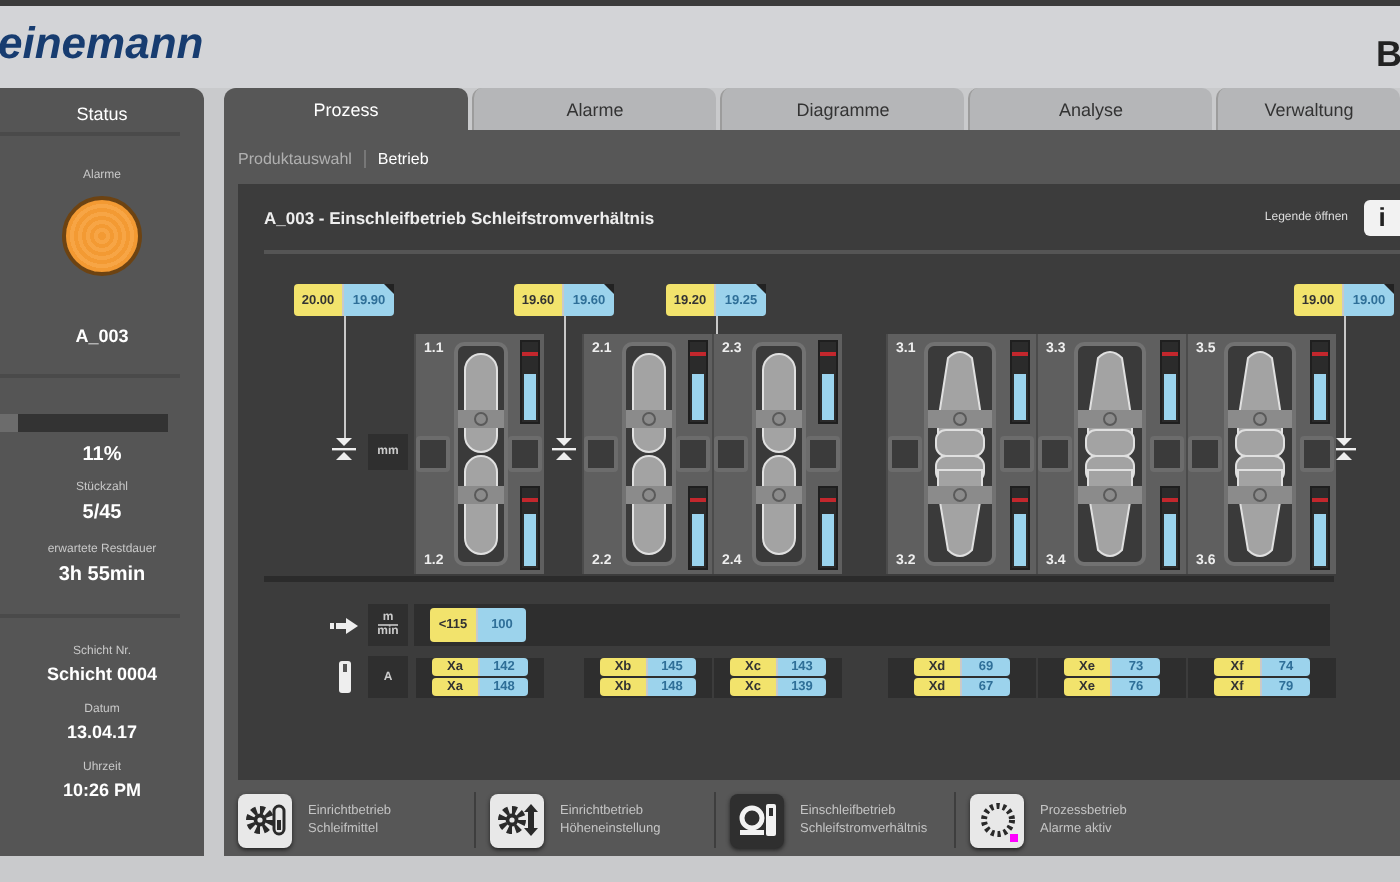 This screenshot has height=882, width=1400. Describe the element at coordinates (1382, 217) in the screenshot. I see `info-button: i` at that location.